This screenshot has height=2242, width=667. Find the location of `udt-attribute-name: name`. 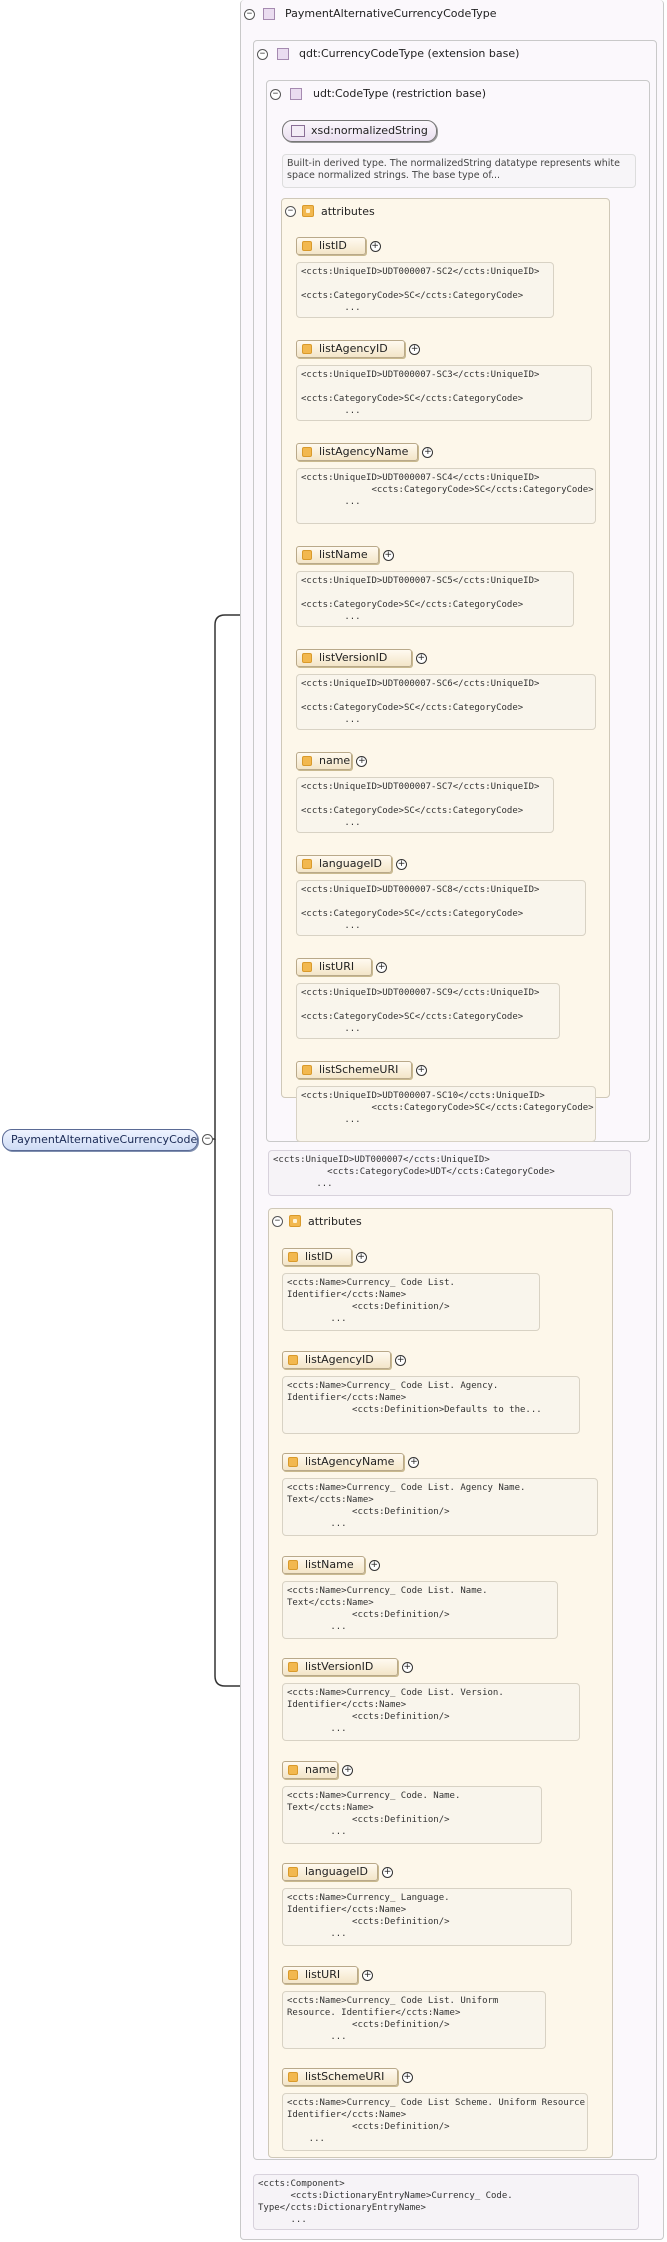

udt-attribute-name: name is located at coordinates (324, 761).